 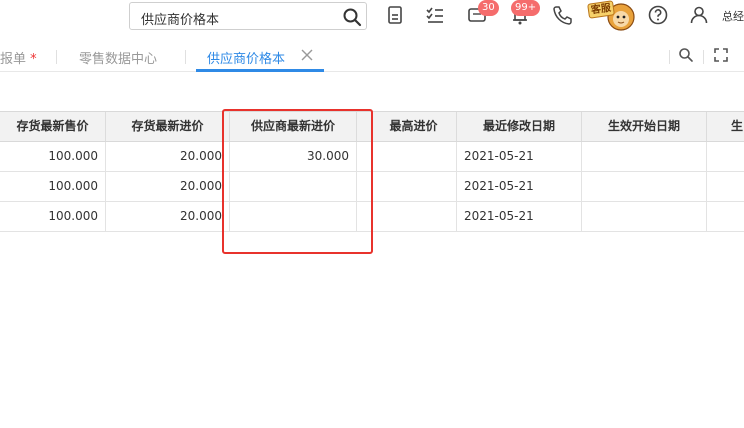 I want to click on col-header-blank, so click(x=364, y=126).